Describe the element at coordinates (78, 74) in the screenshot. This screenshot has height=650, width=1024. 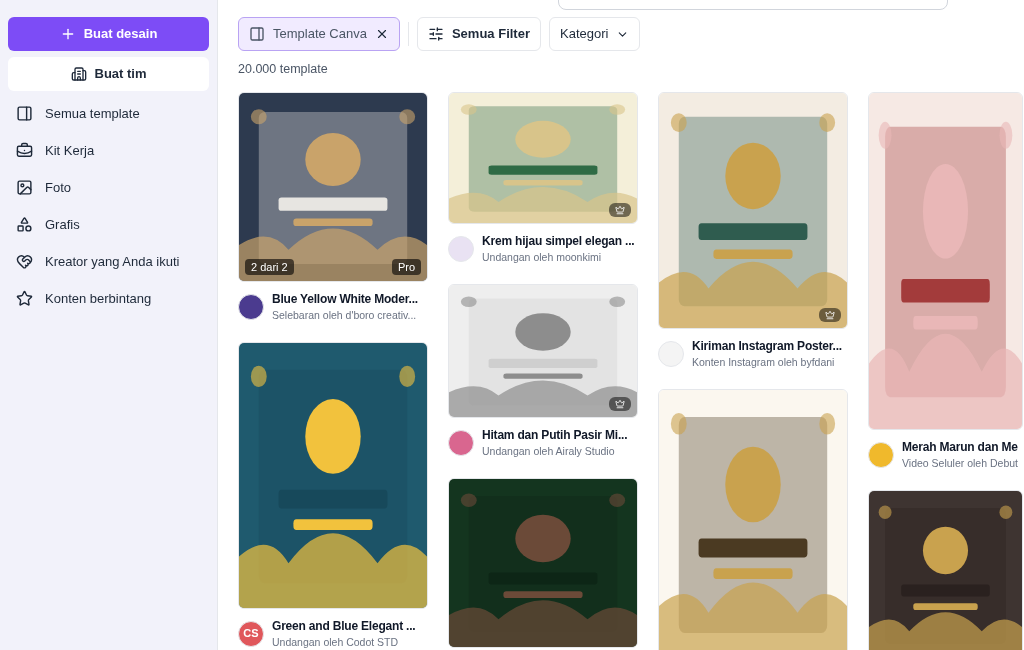
I see `building-icon` at that location.